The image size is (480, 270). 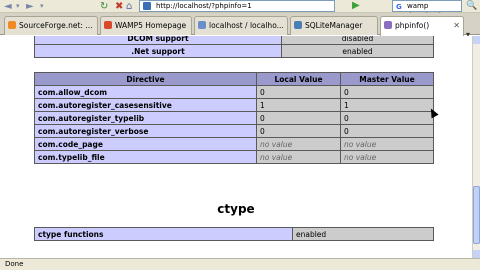 I want to click on column-header: Local Value, so click(x=298, y=79).